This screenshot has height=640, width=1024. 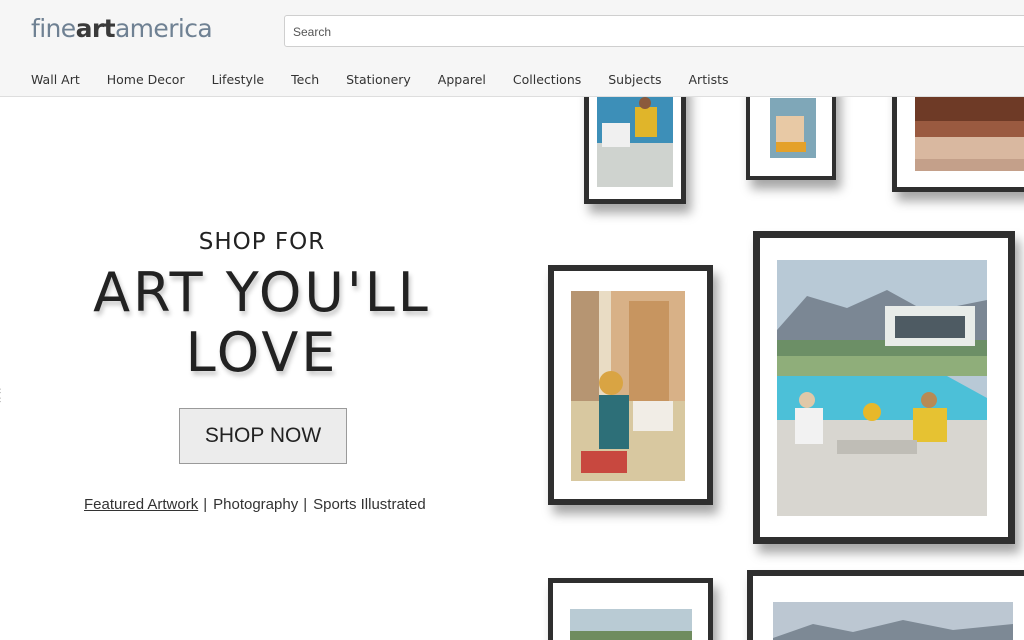 I want to click on nav-item-home-decor: Home Decor, so click(x=146, y=81).